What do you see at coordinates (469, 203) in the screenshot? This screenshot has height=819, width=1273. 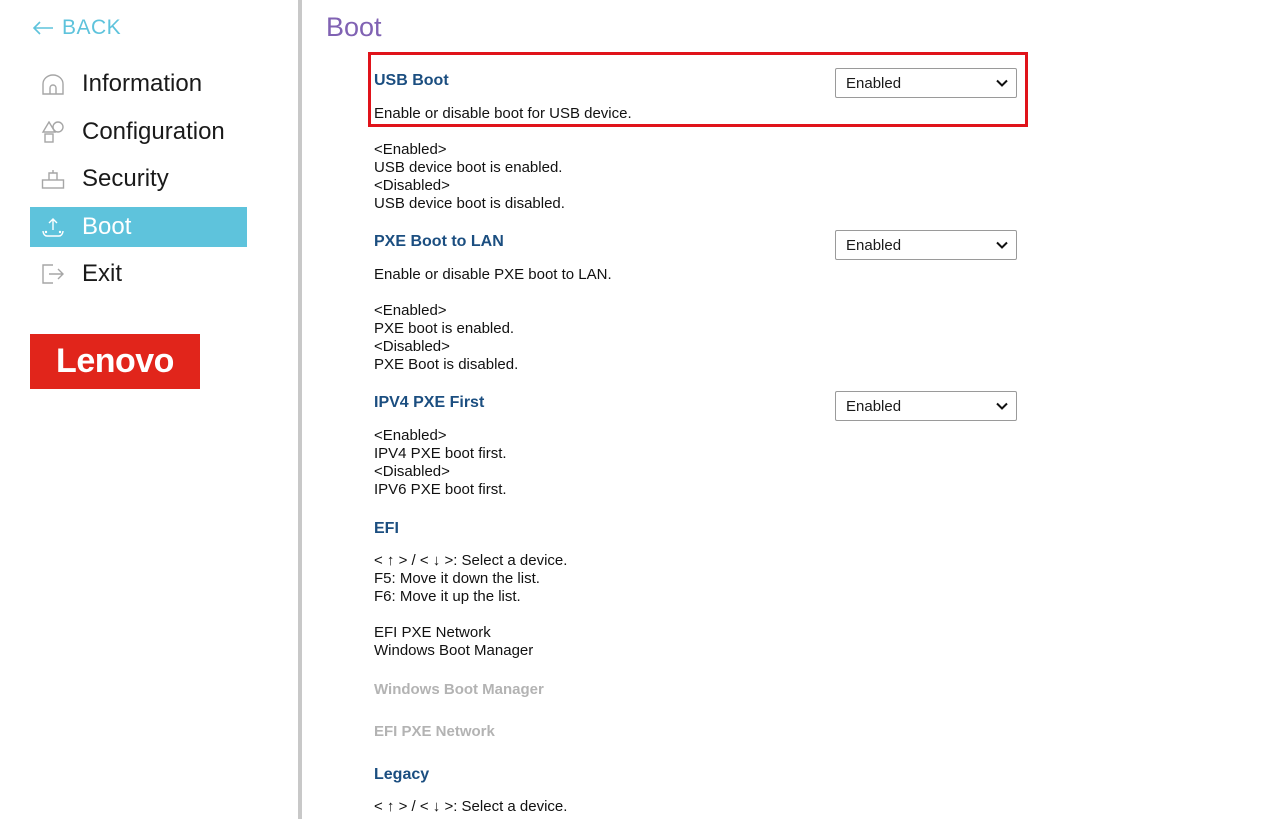 I see `usb-boot-help-4: USB device boot is disabled.` at bounding box center [469, 203].